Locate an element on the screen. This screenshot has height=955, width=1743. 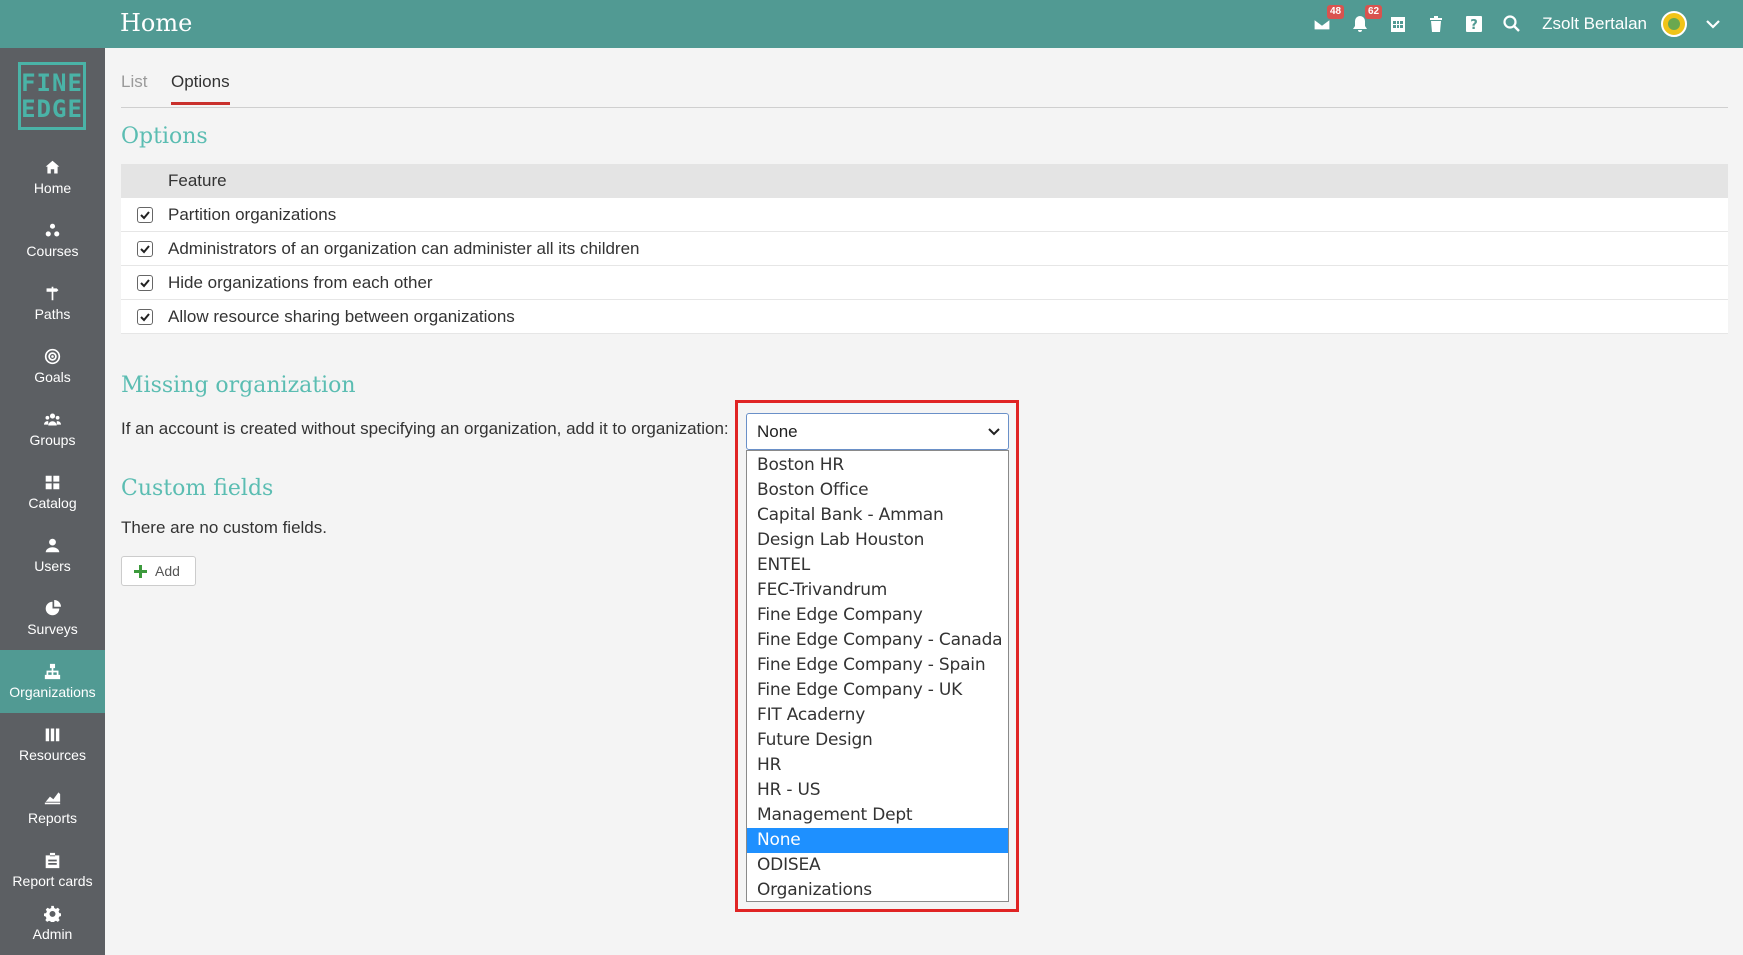
tab-options: Options is located at coordinates (200, 88).